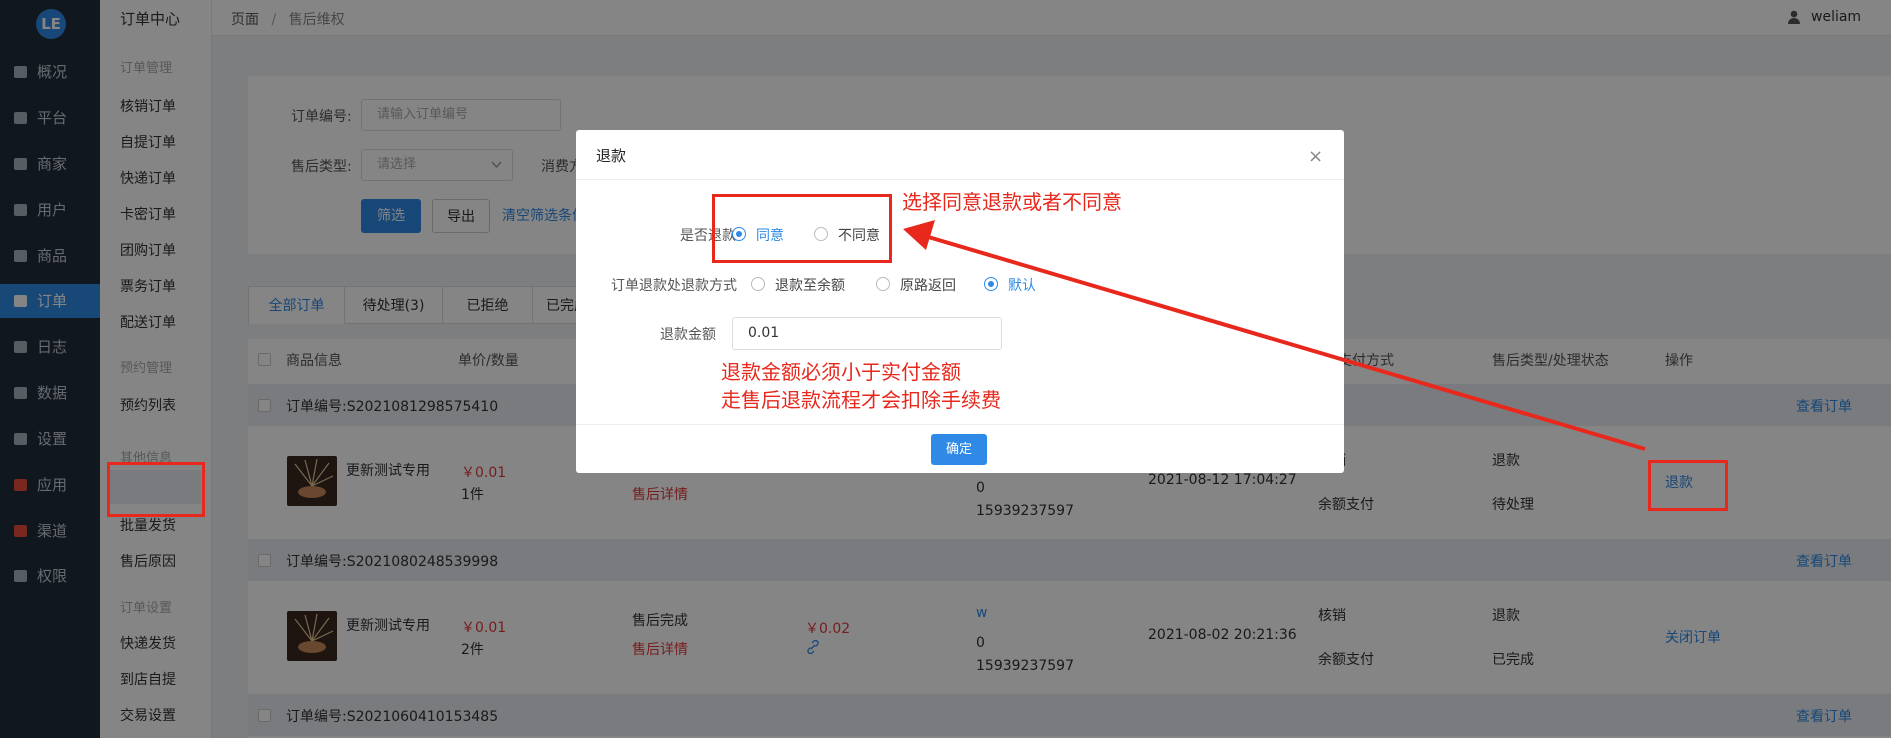  I want to click on annotation-fee: 走售后退款流程才会扣除手续费, so click(861, 400).